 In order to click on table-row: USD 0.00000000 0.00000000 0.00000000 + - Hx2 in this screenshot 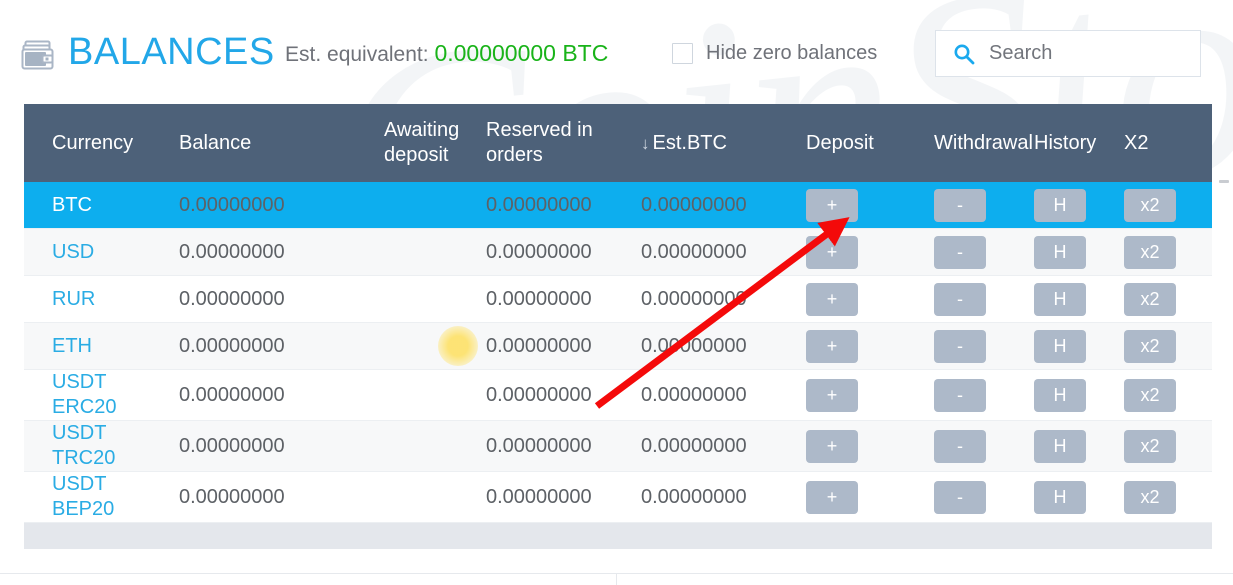, I will do `click(618, 252)`.